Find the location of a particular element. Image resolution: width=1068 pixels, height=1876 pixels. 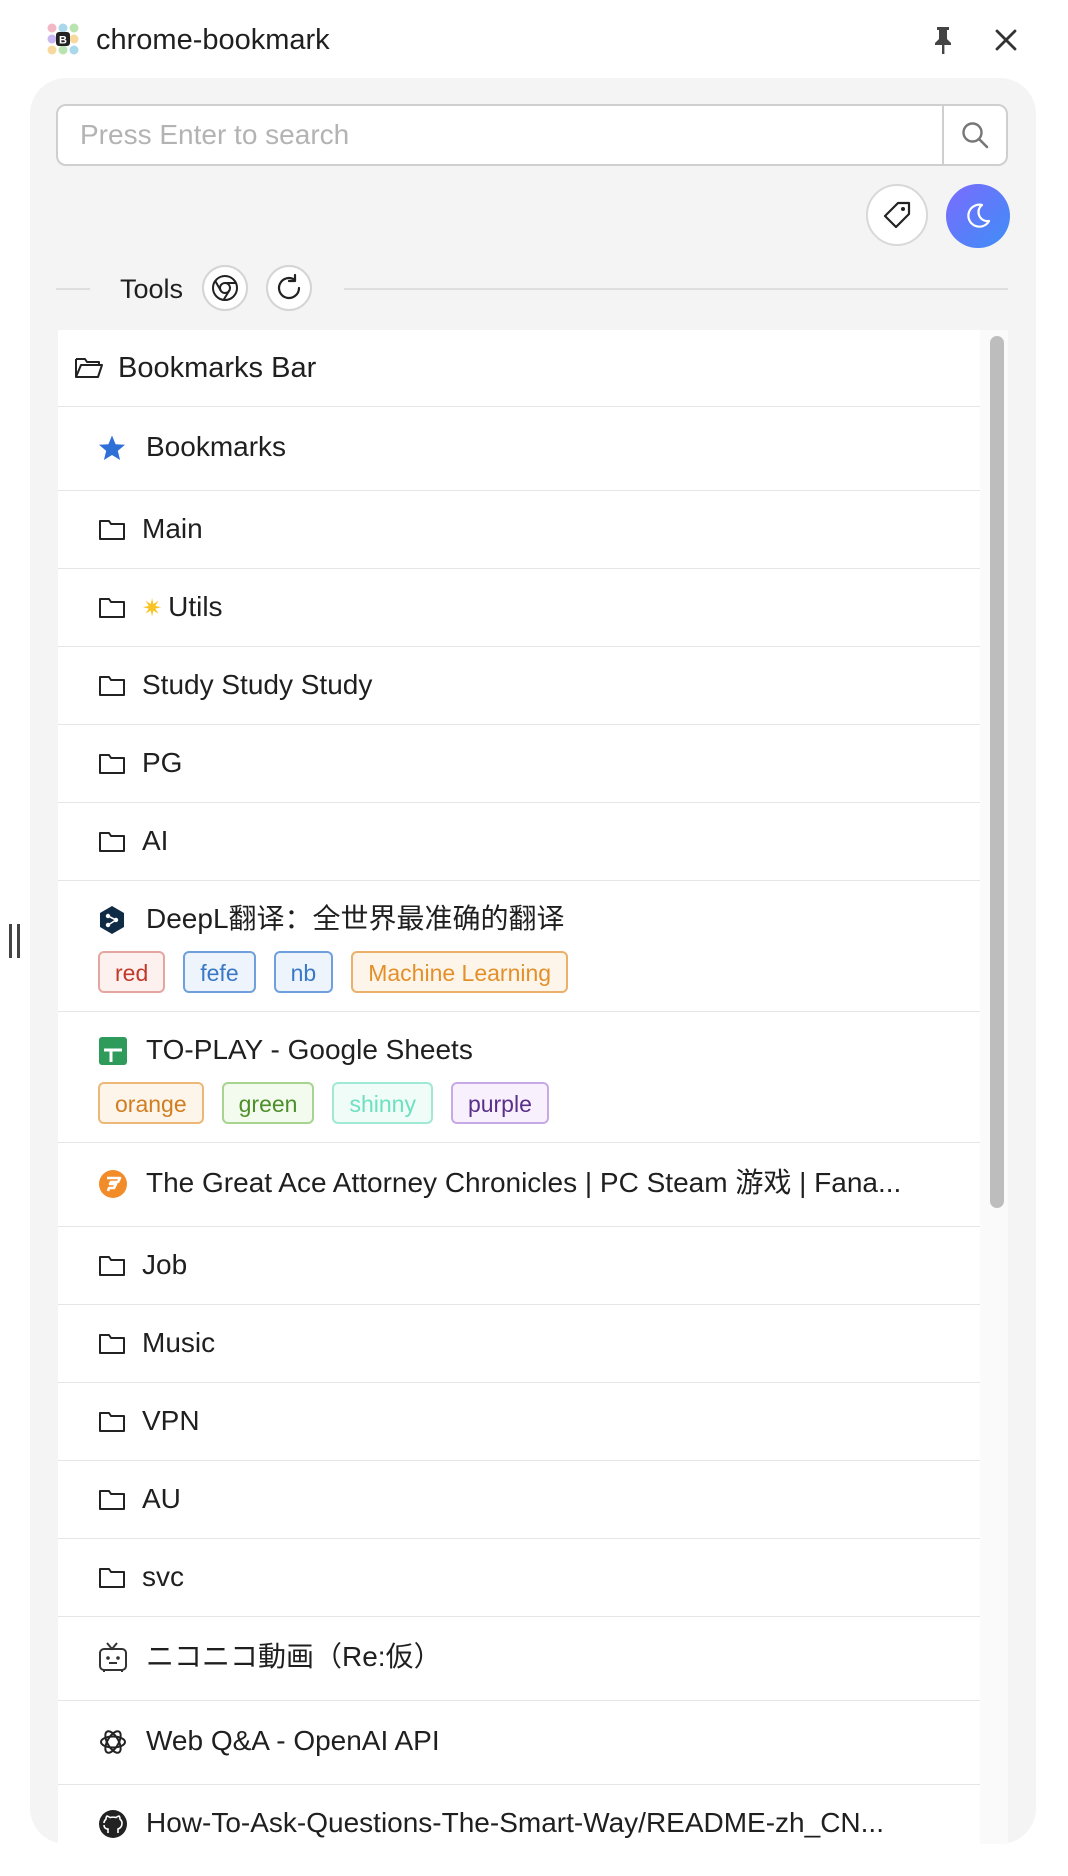

list-item-label: PG is located at coordinates (162, 762).